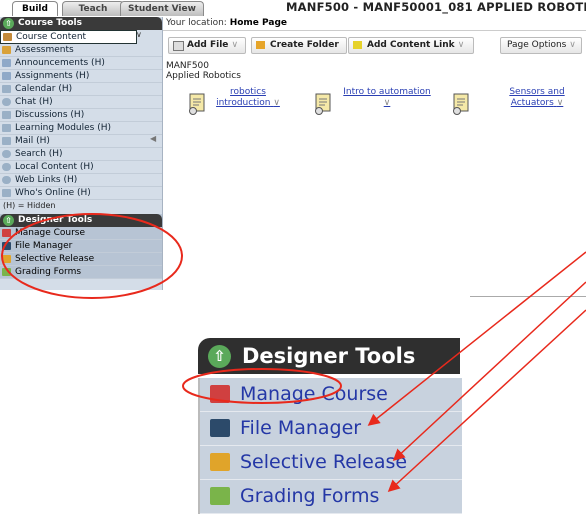  What do you see at coordinates (262, 386) in the screenshot?
I see `annotation-oval` at bounding box center [262, 386].